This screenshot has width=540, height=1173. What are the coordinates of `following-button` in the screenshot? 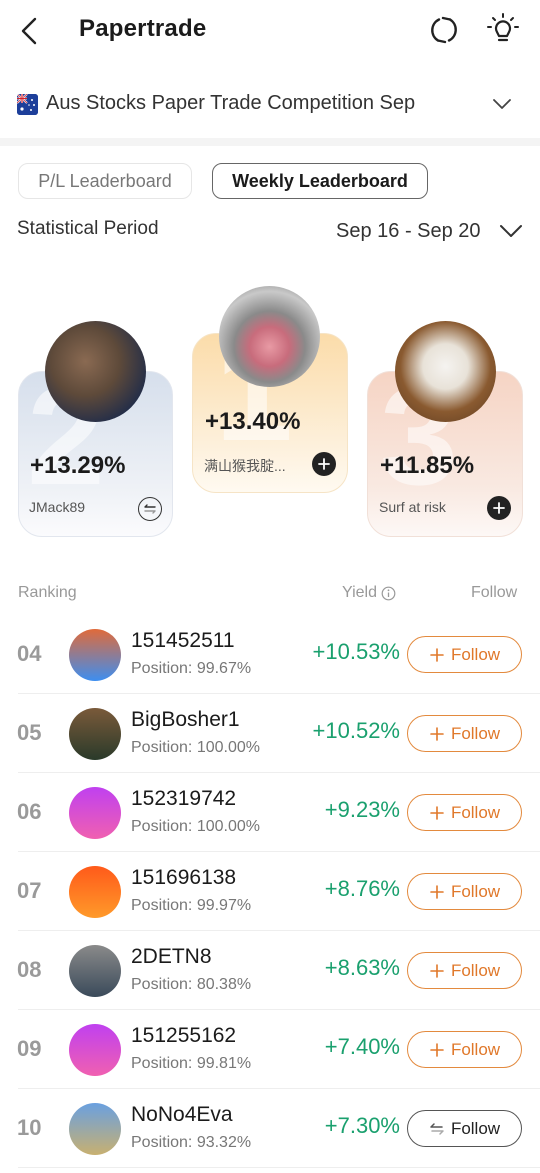 It's located at (150, 509).